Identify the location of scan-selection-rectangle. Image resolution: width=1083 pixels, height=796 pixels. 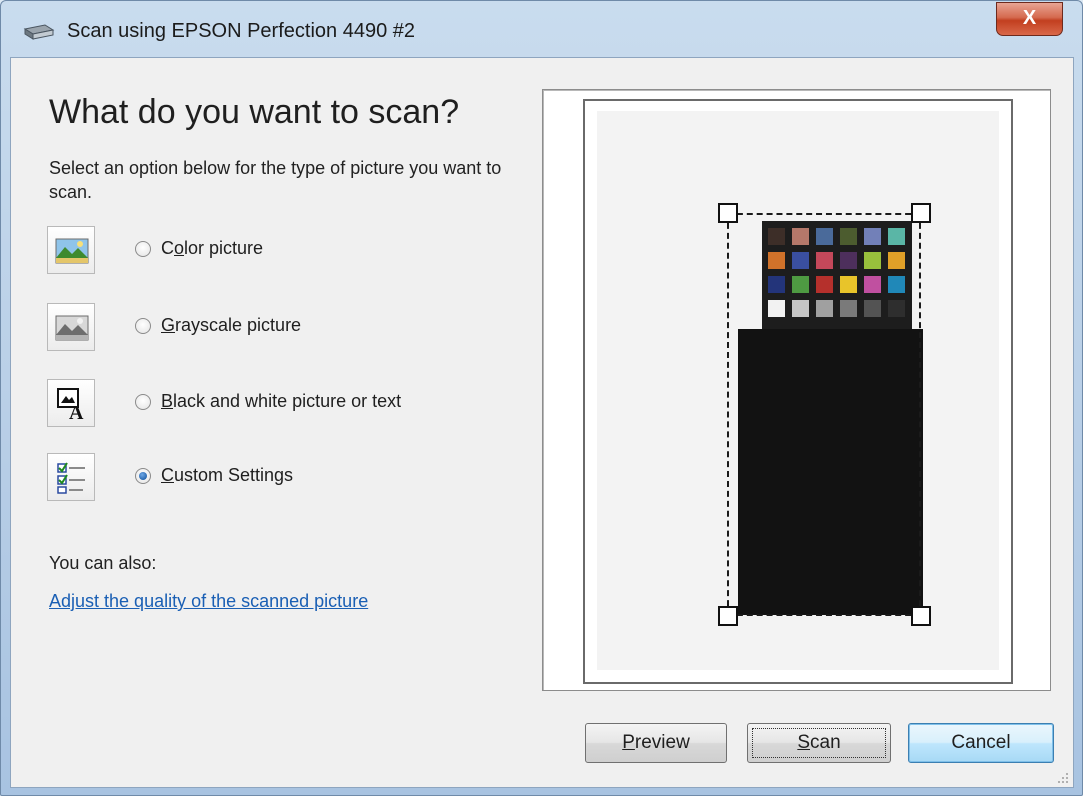
(824, 414).